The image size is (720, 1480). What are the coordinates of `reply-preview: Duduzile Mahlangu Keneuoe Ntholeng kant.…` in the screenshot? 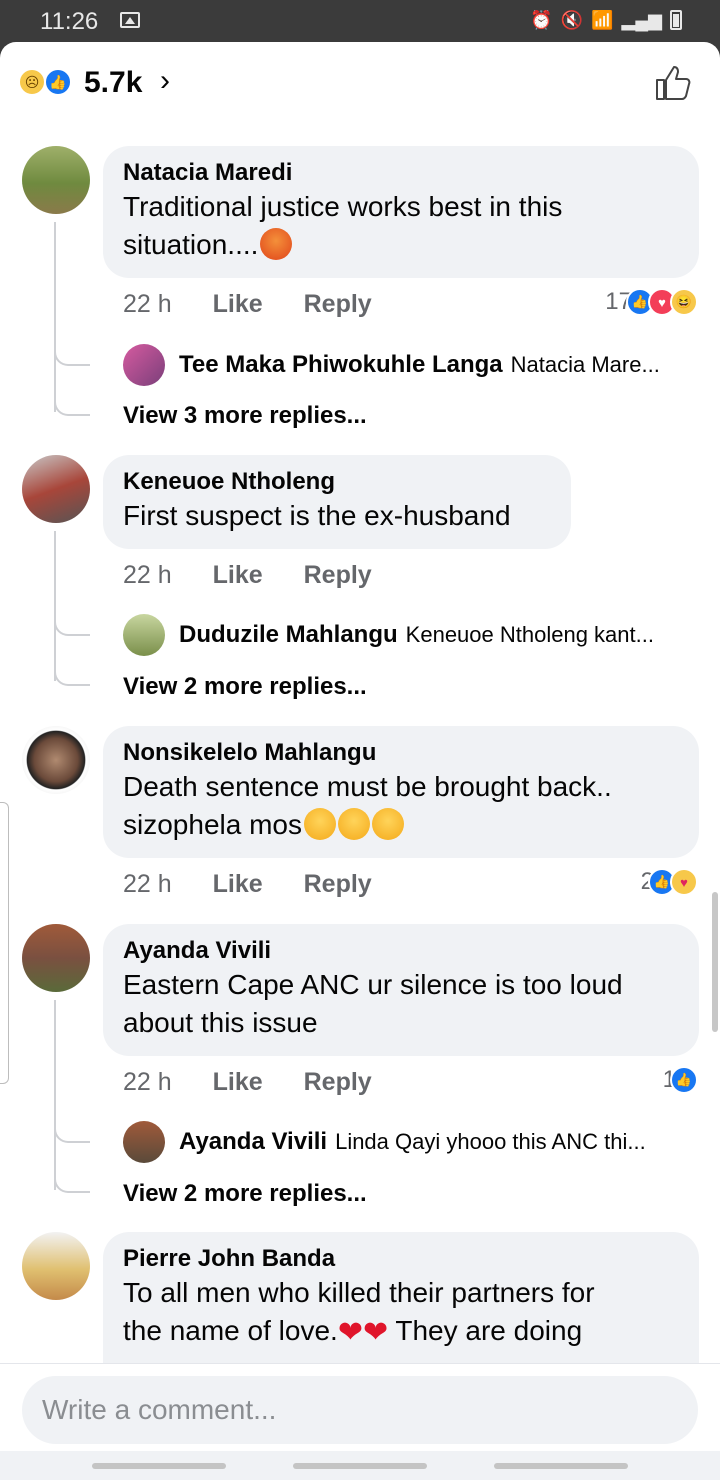 It's located at (388, 635).